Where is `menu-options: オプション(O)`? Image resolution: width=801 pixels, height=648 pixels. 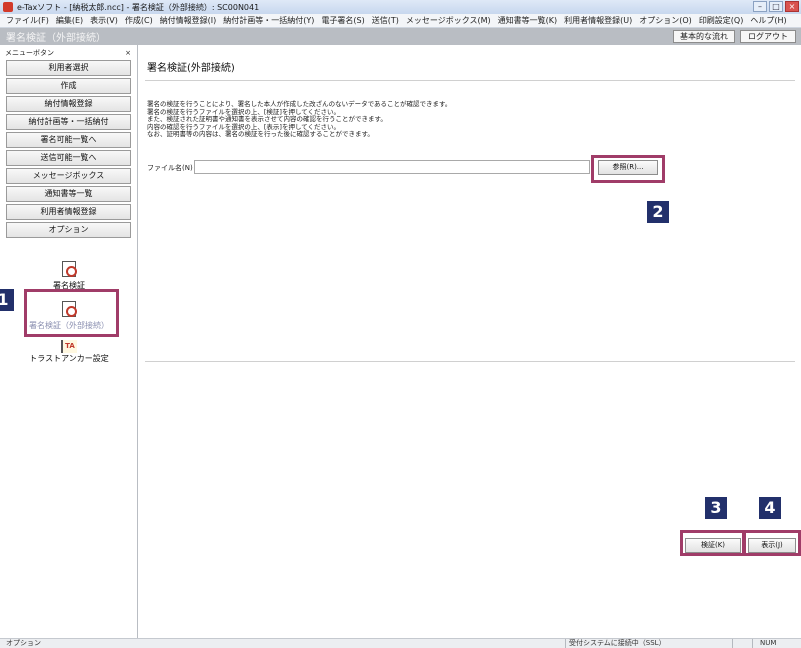 menu-options: オプション(O) is located at coordinates (665, 20).